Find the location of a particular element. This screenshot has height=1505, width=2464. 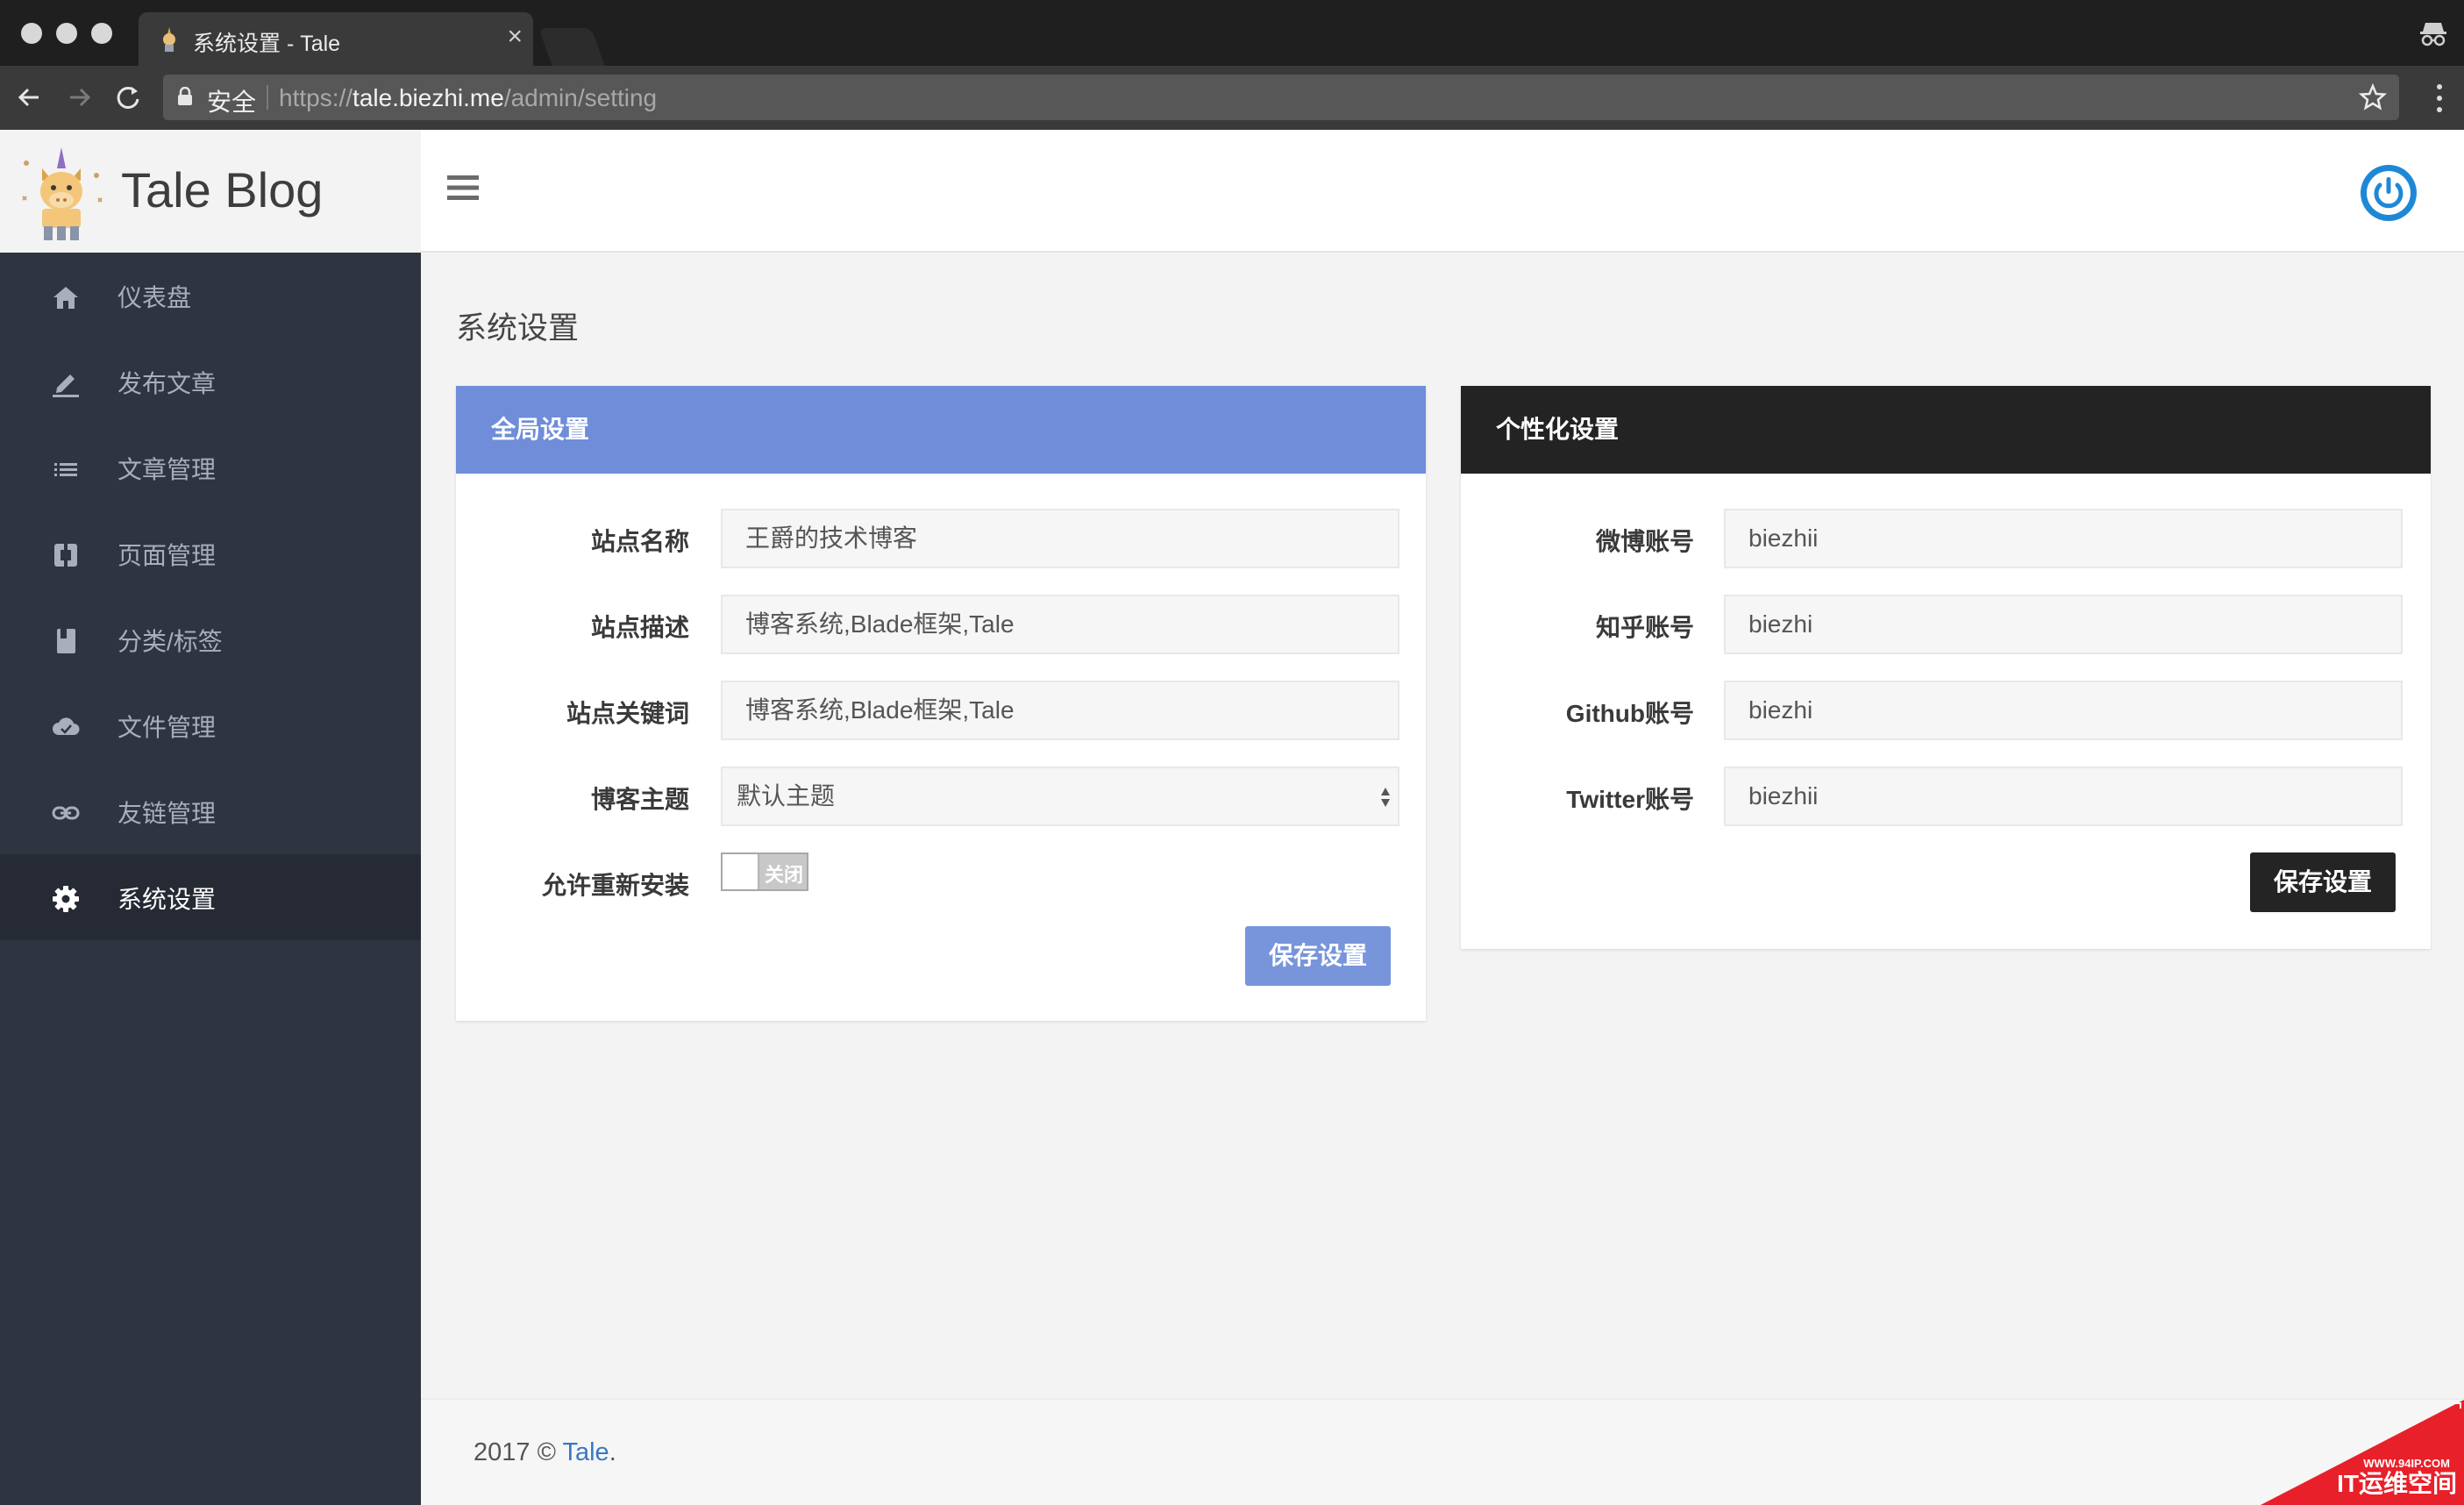

twitter-input: biezhii is located at coordinates (2064, 796).